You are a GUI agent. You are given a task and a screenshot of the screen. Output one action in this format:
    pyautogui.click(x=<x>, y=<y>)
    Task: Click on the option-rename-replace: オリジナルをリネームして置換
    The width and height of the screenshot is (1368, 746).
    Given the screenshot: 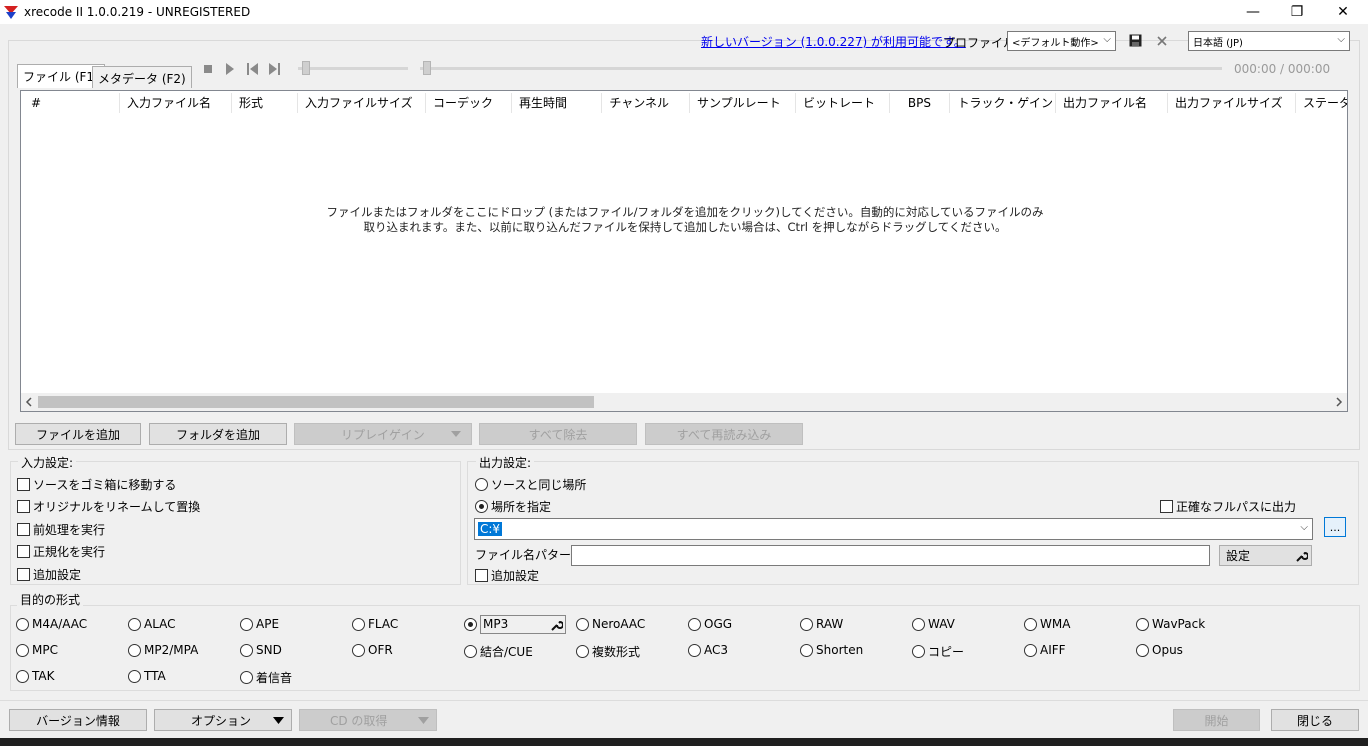 What is the action you would take?
    pyautogui.click(x=108, y=506)
    